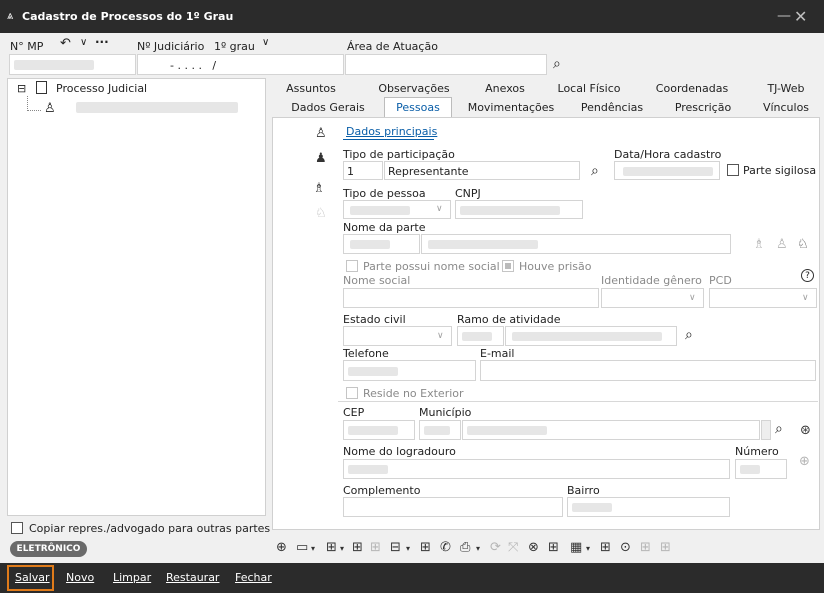 Image resolution: width=824 pixels, height=593 pixels. I want to click on phone-icon: ✆, so click(445, 548).